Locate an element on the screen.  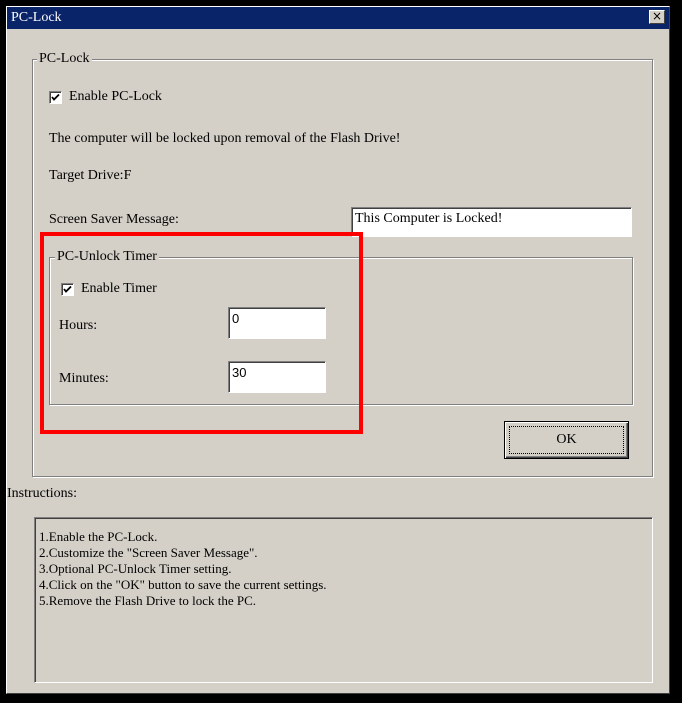
hours-label: Hours: is located at coordinates (78, 325).